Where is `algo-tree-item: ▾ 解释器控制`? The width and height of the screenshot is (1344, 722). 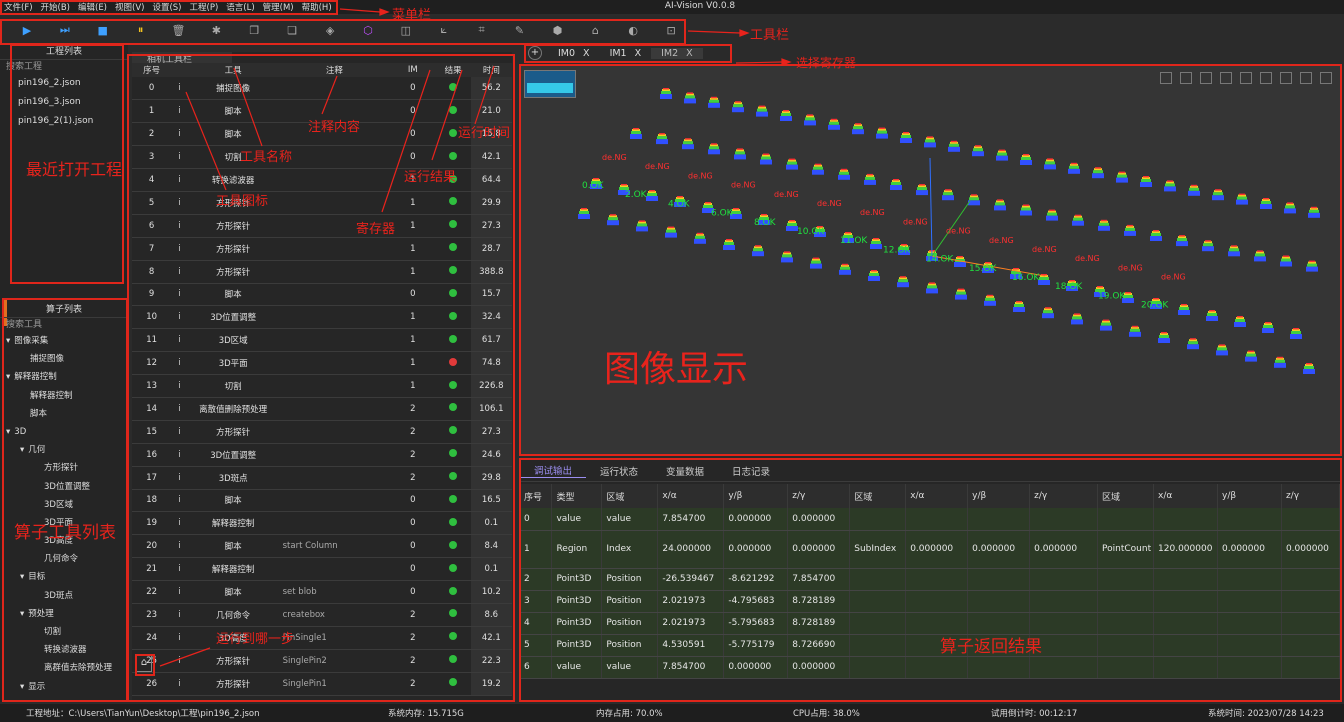 algo-tree-item: ▾ 解释器控制 is located at coordinates (64, 377).